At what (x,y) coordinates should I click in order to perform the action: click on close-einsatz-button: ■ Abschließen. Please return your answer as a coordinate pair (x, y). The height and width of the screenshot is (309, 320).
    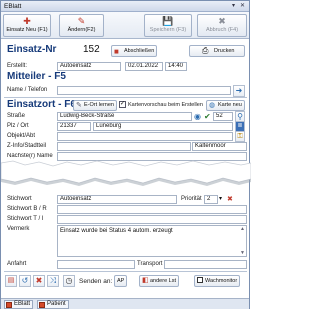
    Looking at the image, I should click on (134, 51).